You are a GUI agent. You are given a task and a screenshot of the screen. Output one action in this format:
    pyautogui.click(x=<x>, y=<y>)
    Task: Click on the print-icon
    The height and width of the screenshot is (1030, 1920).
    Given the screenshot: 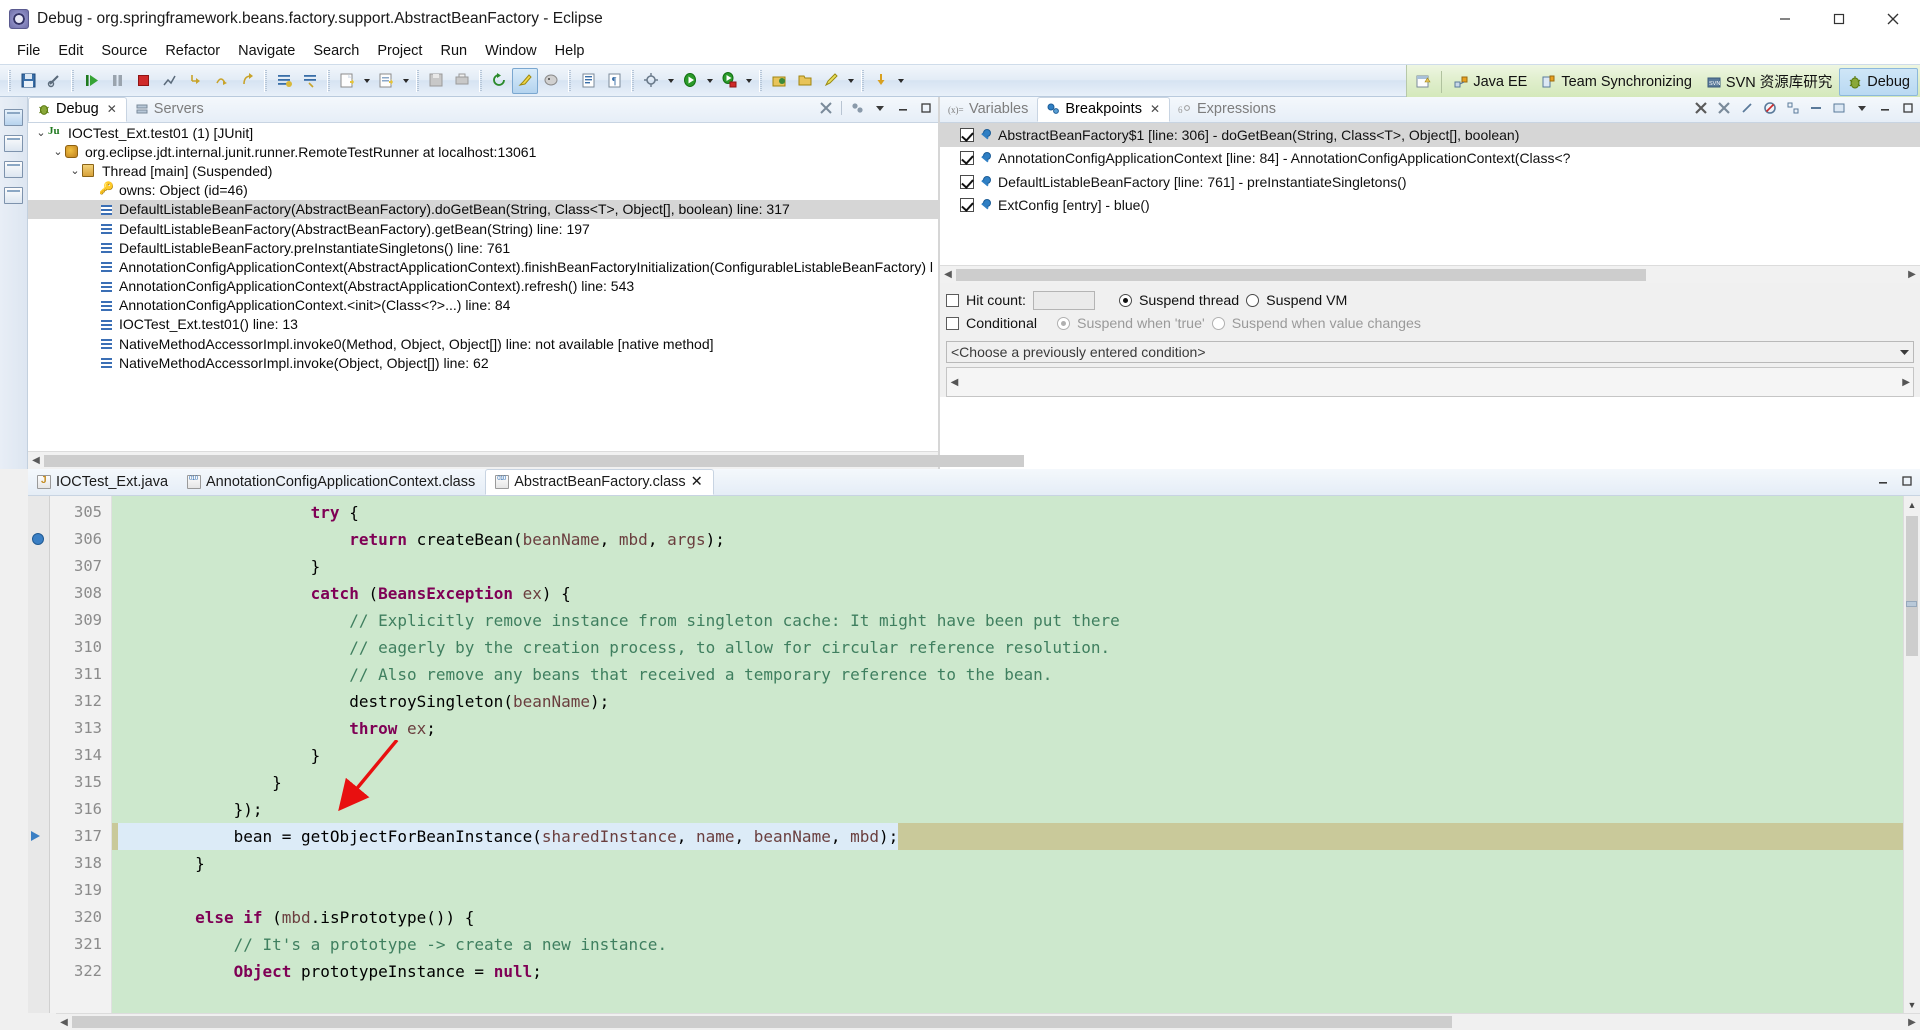 What is the action you would take?
    pyautogui.click(x=462, y=81)
    